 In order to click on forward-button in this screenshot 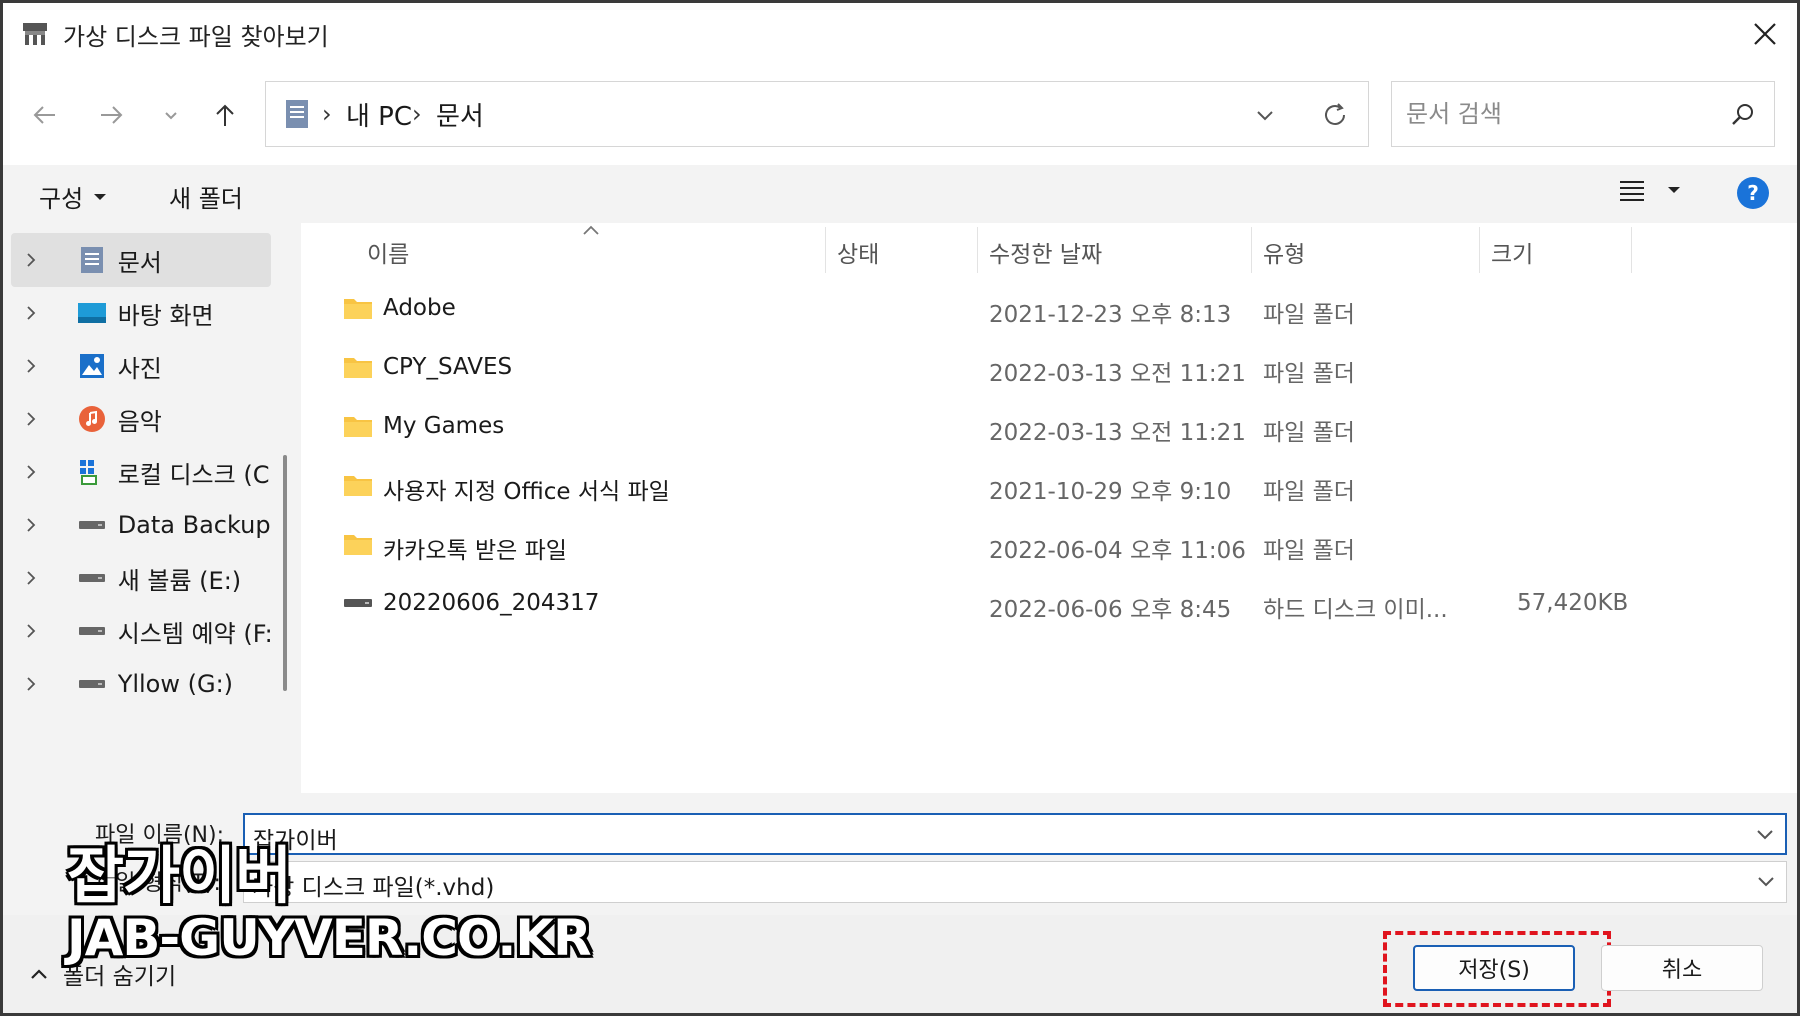, I will do `click(111, 115)`.